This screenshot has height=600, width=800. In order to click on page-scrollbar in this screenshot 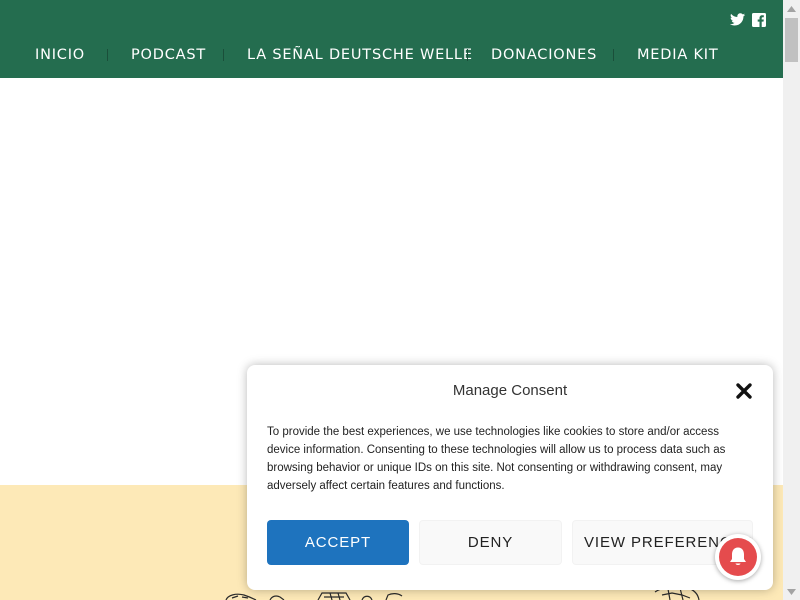, I will do `click(791, 300)`.